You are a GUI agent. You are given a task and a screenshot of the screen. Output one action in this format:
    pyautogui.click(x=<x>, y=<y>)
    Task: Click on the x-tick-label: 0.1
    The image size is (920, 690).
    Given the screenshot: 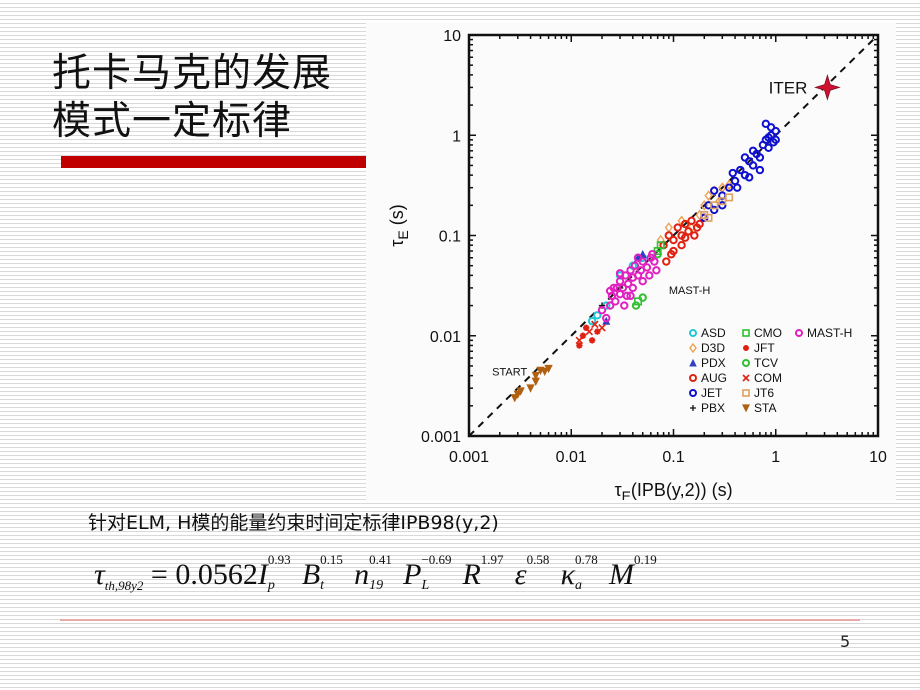 What is the action you would take?
    pyautogui.click(x=673, y=457)
    